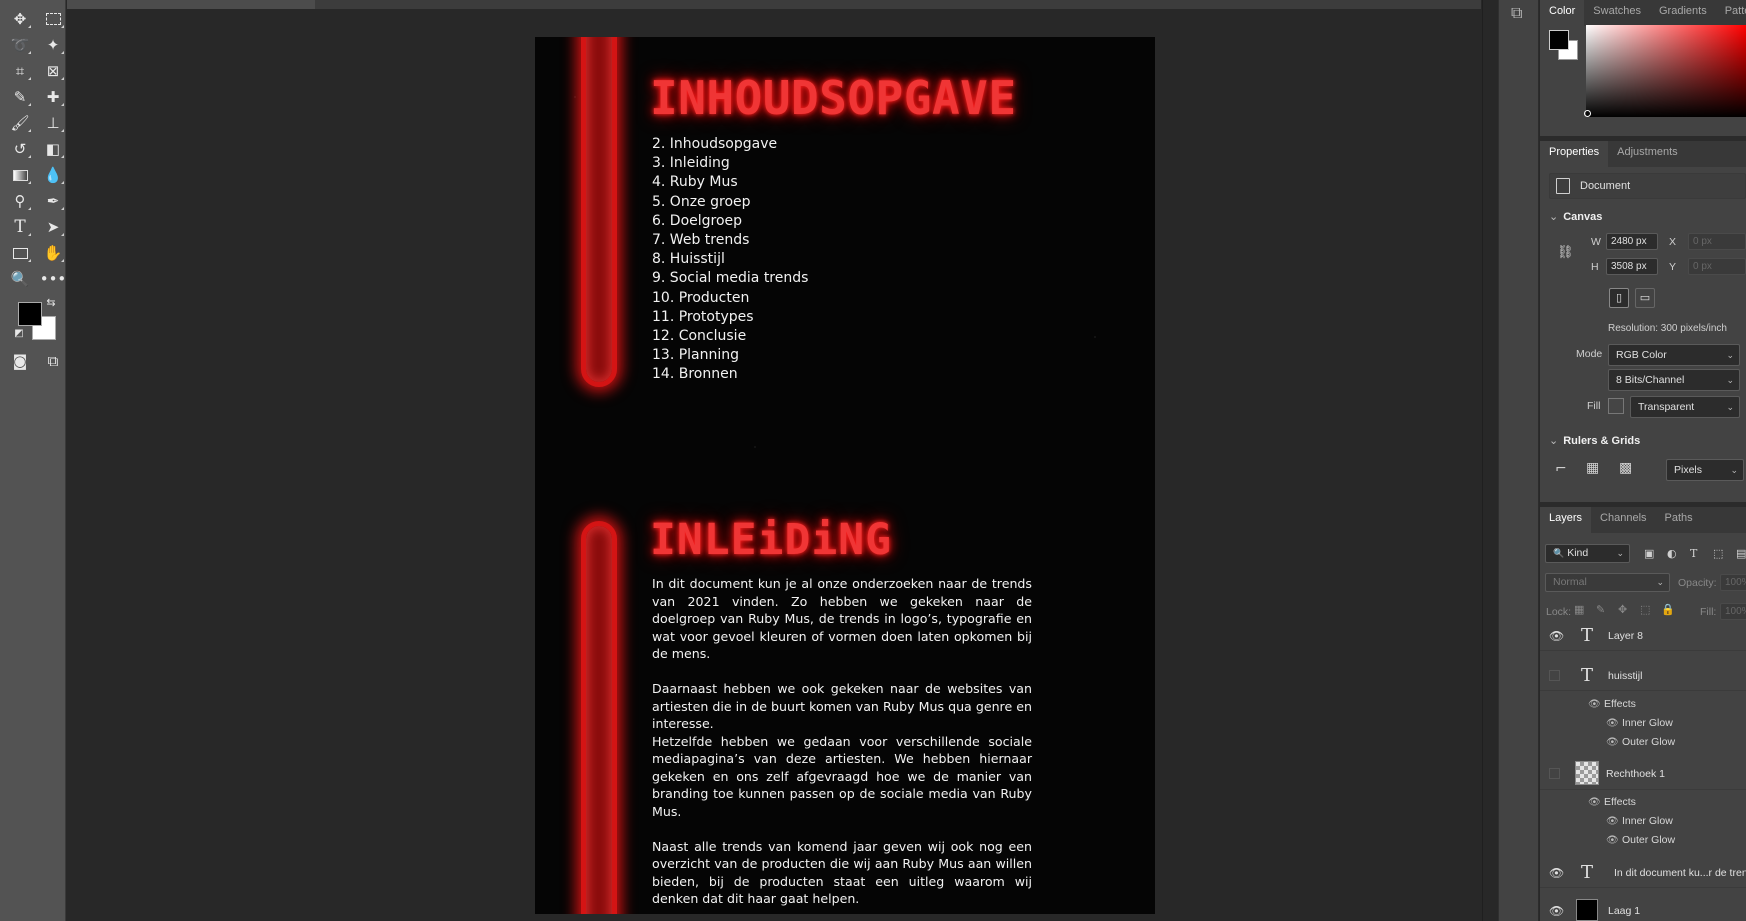  Describe the element at coordinates (53, 175) in the screenshot. I see `blur-tool-icon: 💧` at that location.